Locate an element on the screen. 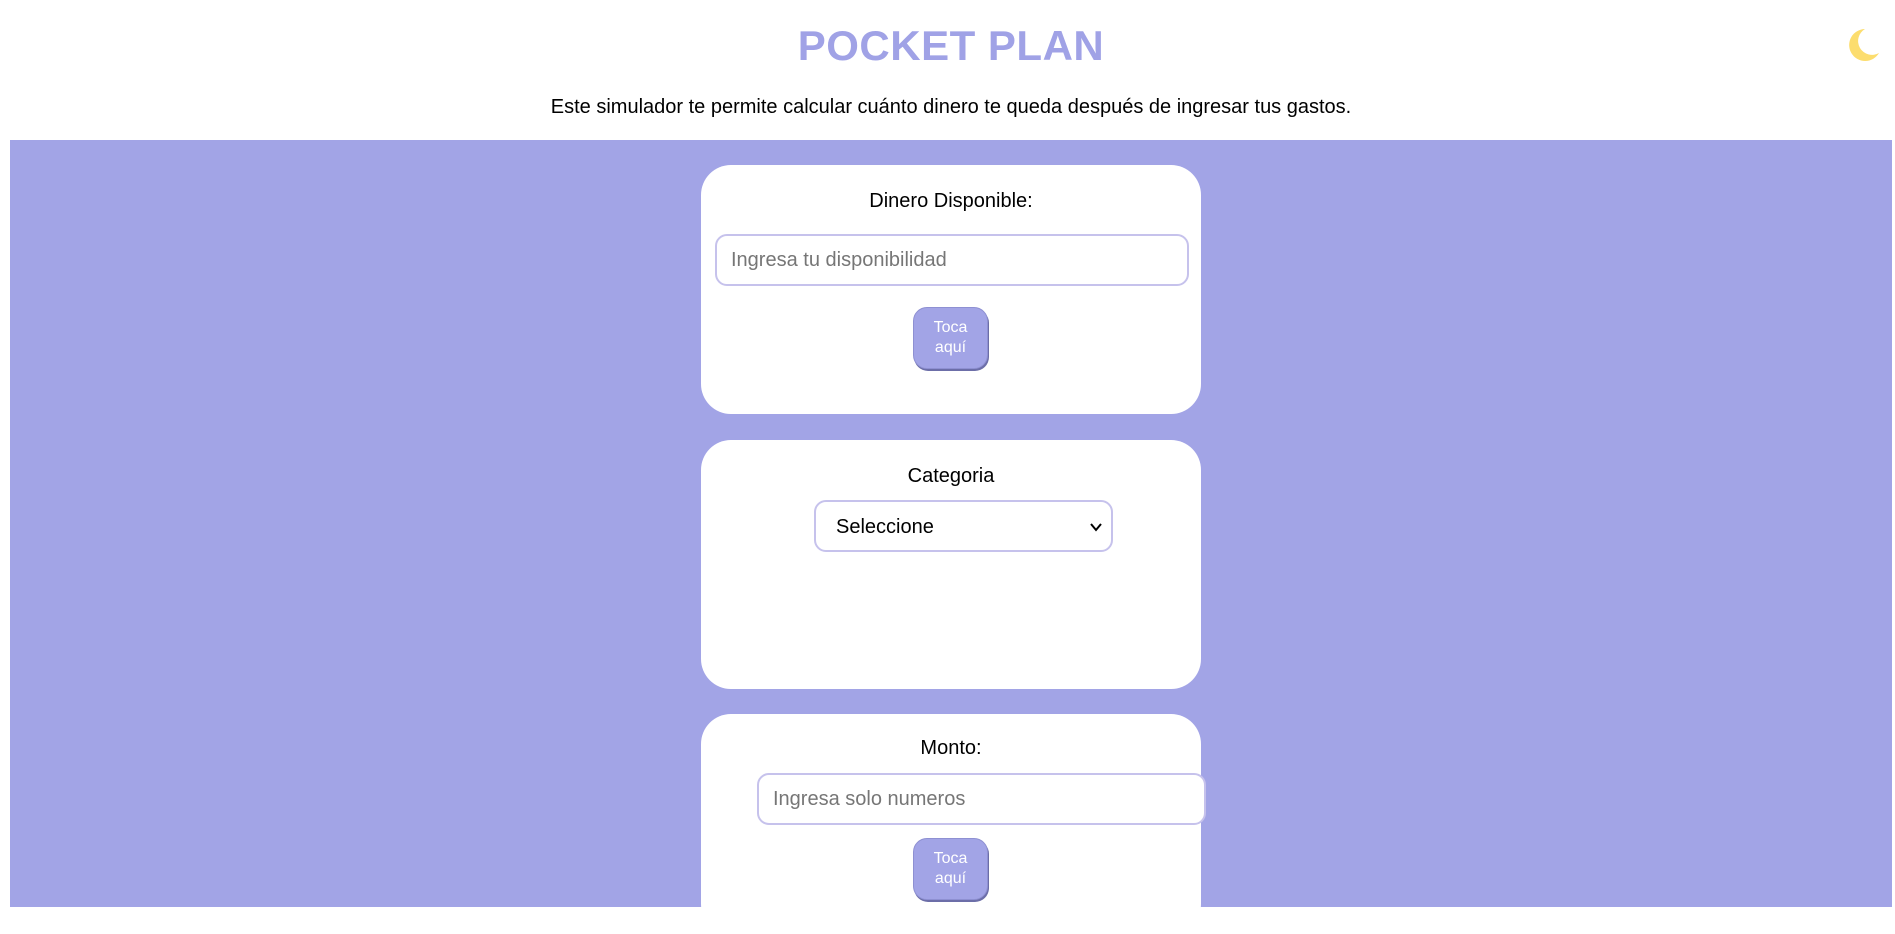 Image resolution: width=1895 pixels, height=934 pixels. category-card: Categoria Seleccione is located at coordinates (951, 564).